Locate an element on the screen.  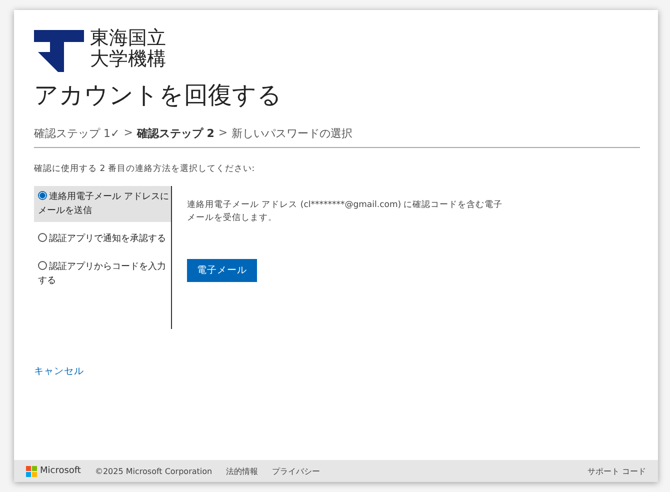
breadcrumb-step: 新しいパスワードの選択 is located at coordinates (292, 133).